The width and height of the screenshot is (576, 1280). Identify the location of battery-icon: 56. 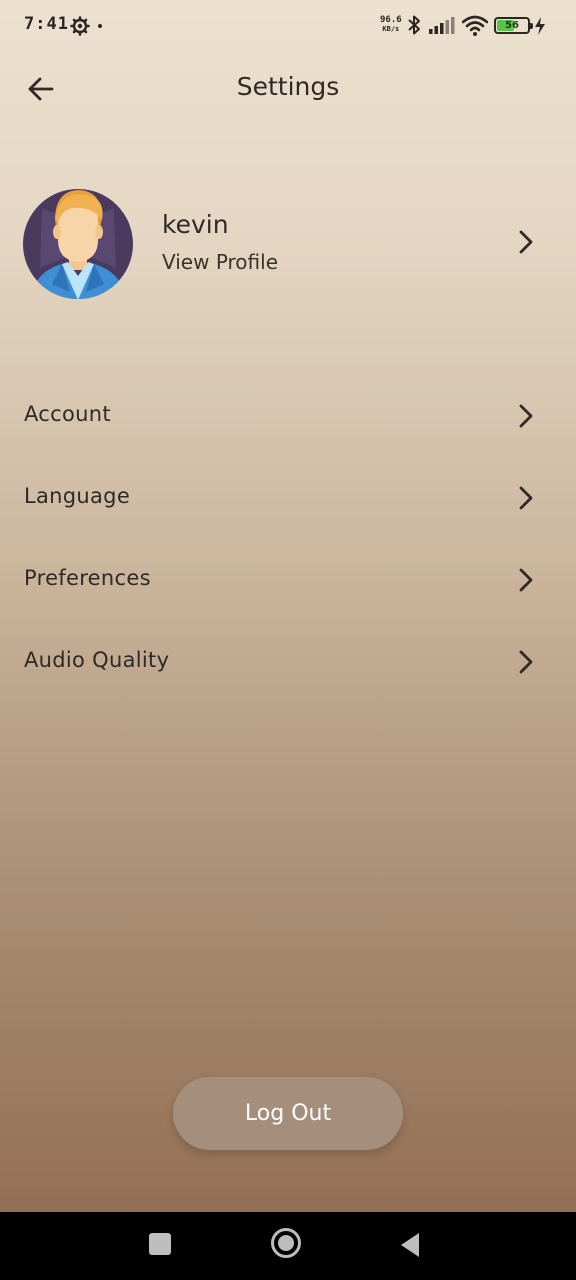
(513, 25).